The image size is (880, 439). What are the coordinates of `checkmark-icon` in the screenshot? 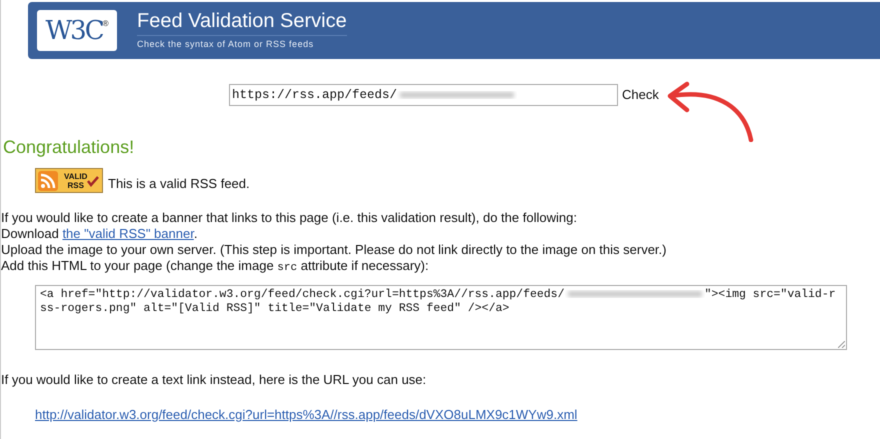 It's located at (93, 180).